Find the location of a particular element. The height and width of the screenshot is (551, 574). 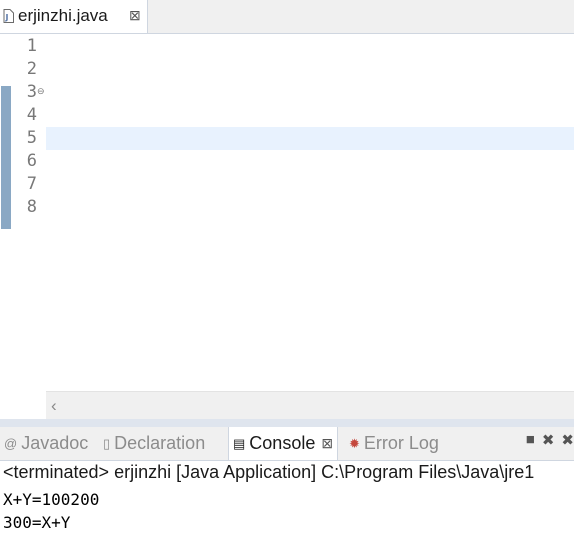

line-number: 1 is located at coordinates (31, 46).